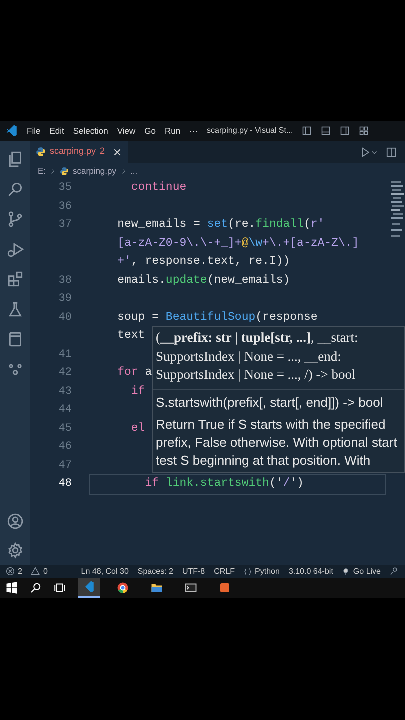 The height and width of the screenshot is (720, 405). Describe the element at coordinates (367, 572) in the screenshot. I see `status-item: Go Live` at that location.